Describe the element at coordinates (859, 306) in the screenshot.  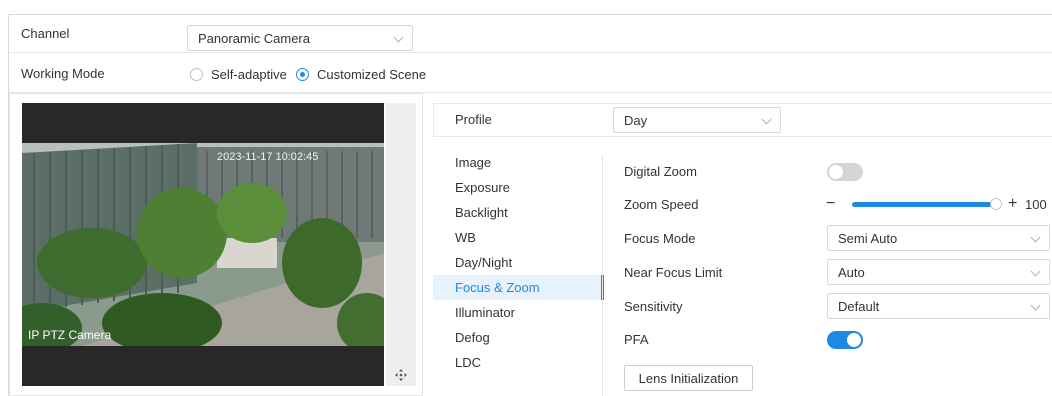
I see `sensitivity-select-value: Default` at that location.